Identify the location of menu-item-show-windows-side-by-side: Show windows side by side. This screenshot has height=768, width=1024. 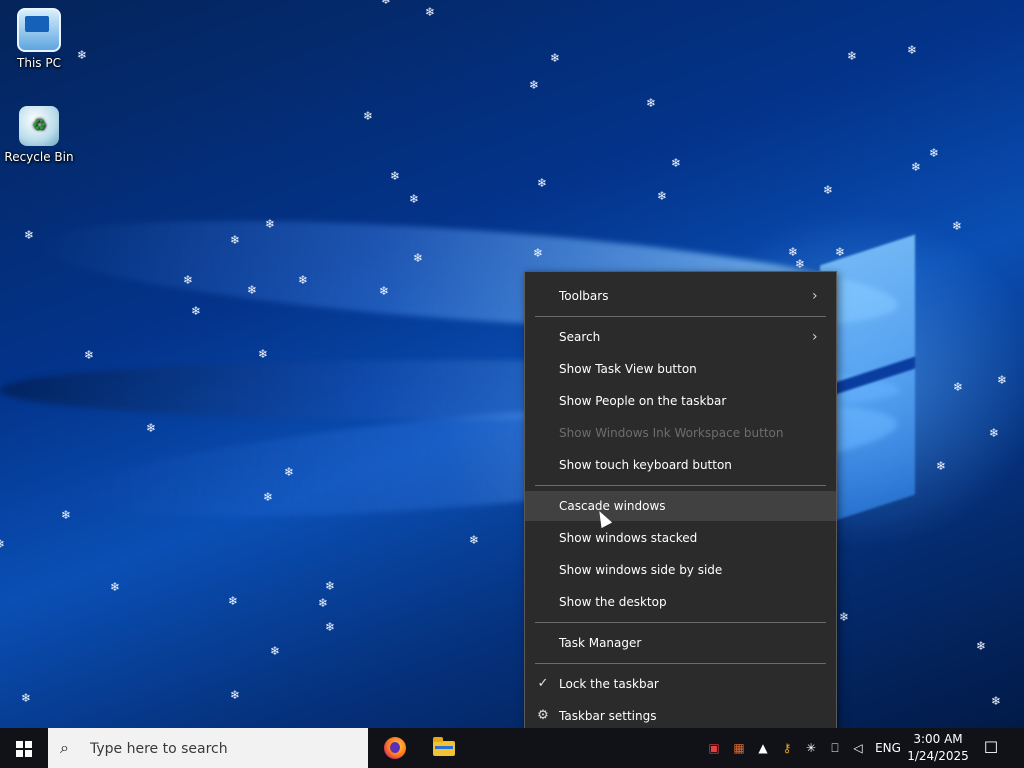
(680, 570).